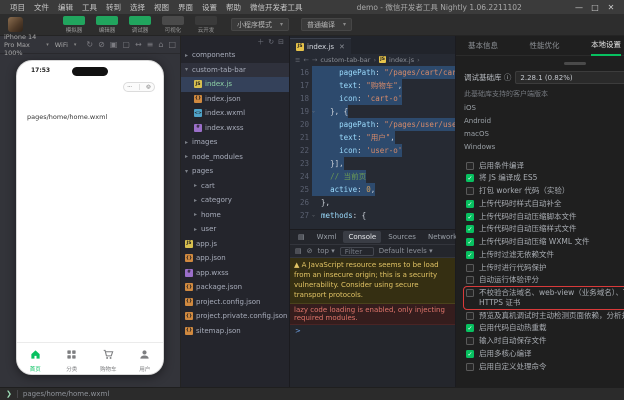 The width and height of the screenshot is (624, 400). What do you see at coordinates (326, 251) in the screenshot?
I see `context-select: top ▾` at bounding box center [326, 251].